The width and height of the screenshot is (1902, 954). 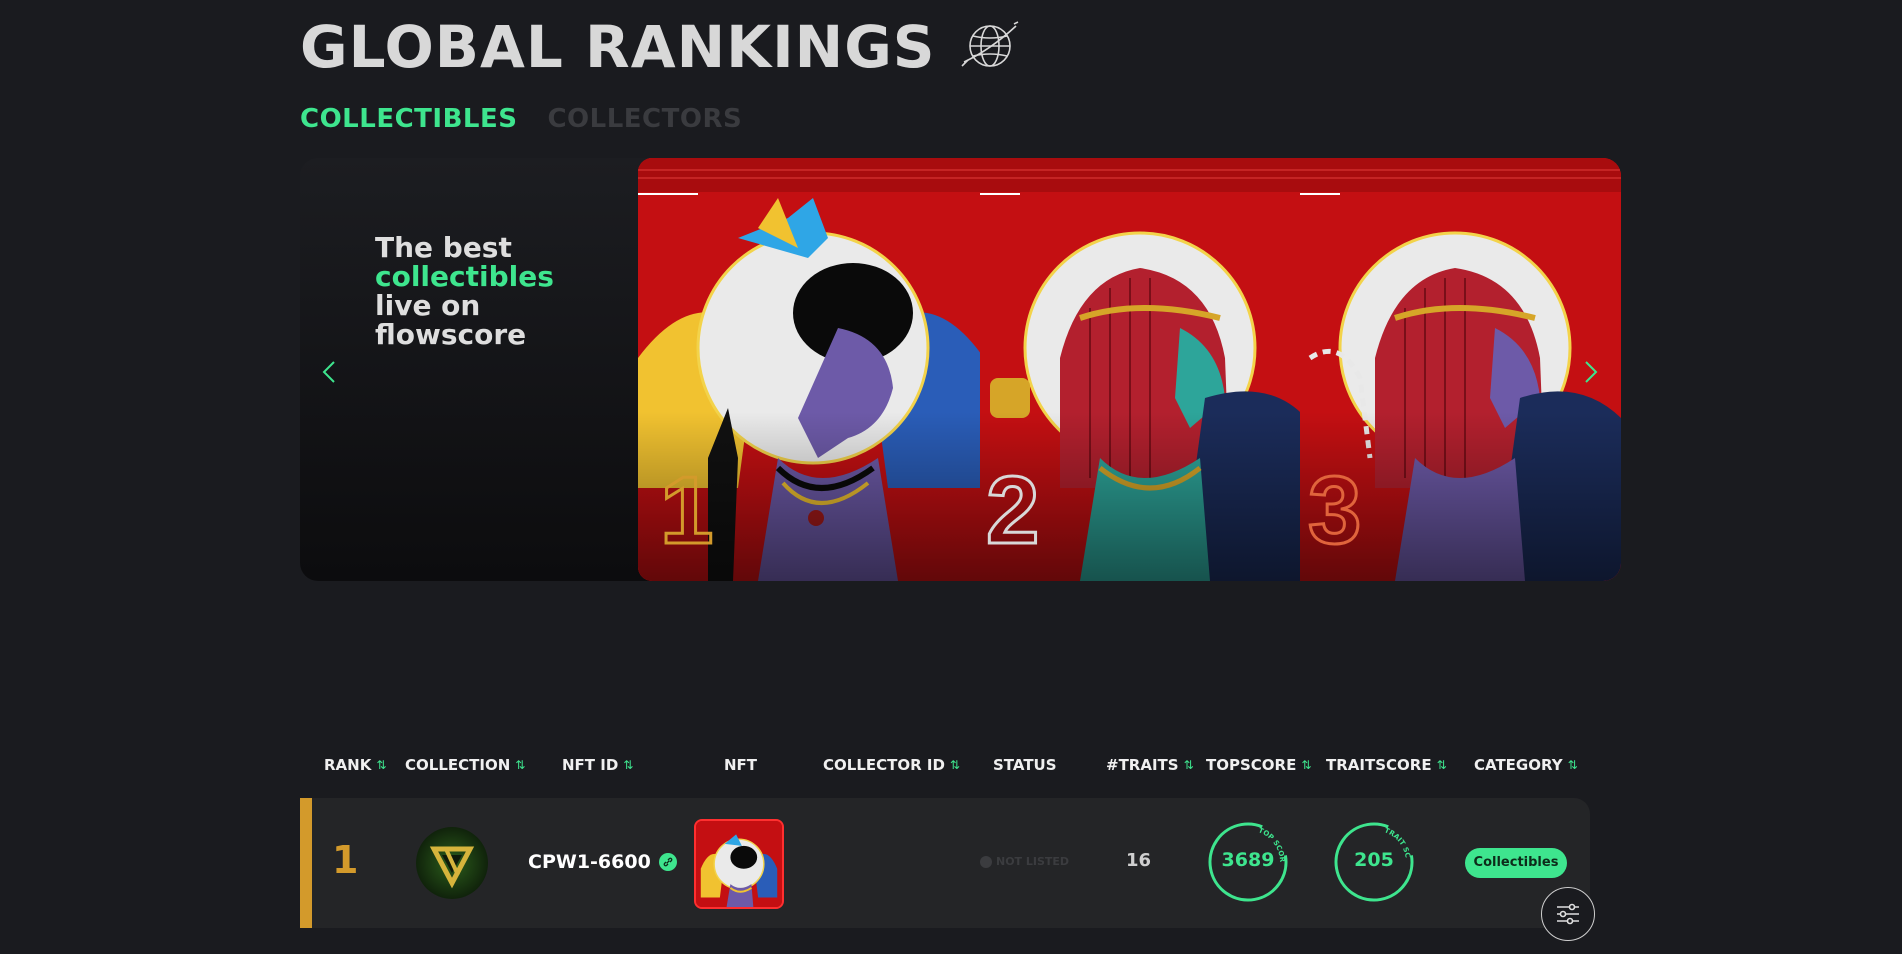 I want to click on column-collector-id-label: COLLECTOR ID, so click(x=884, y=765).